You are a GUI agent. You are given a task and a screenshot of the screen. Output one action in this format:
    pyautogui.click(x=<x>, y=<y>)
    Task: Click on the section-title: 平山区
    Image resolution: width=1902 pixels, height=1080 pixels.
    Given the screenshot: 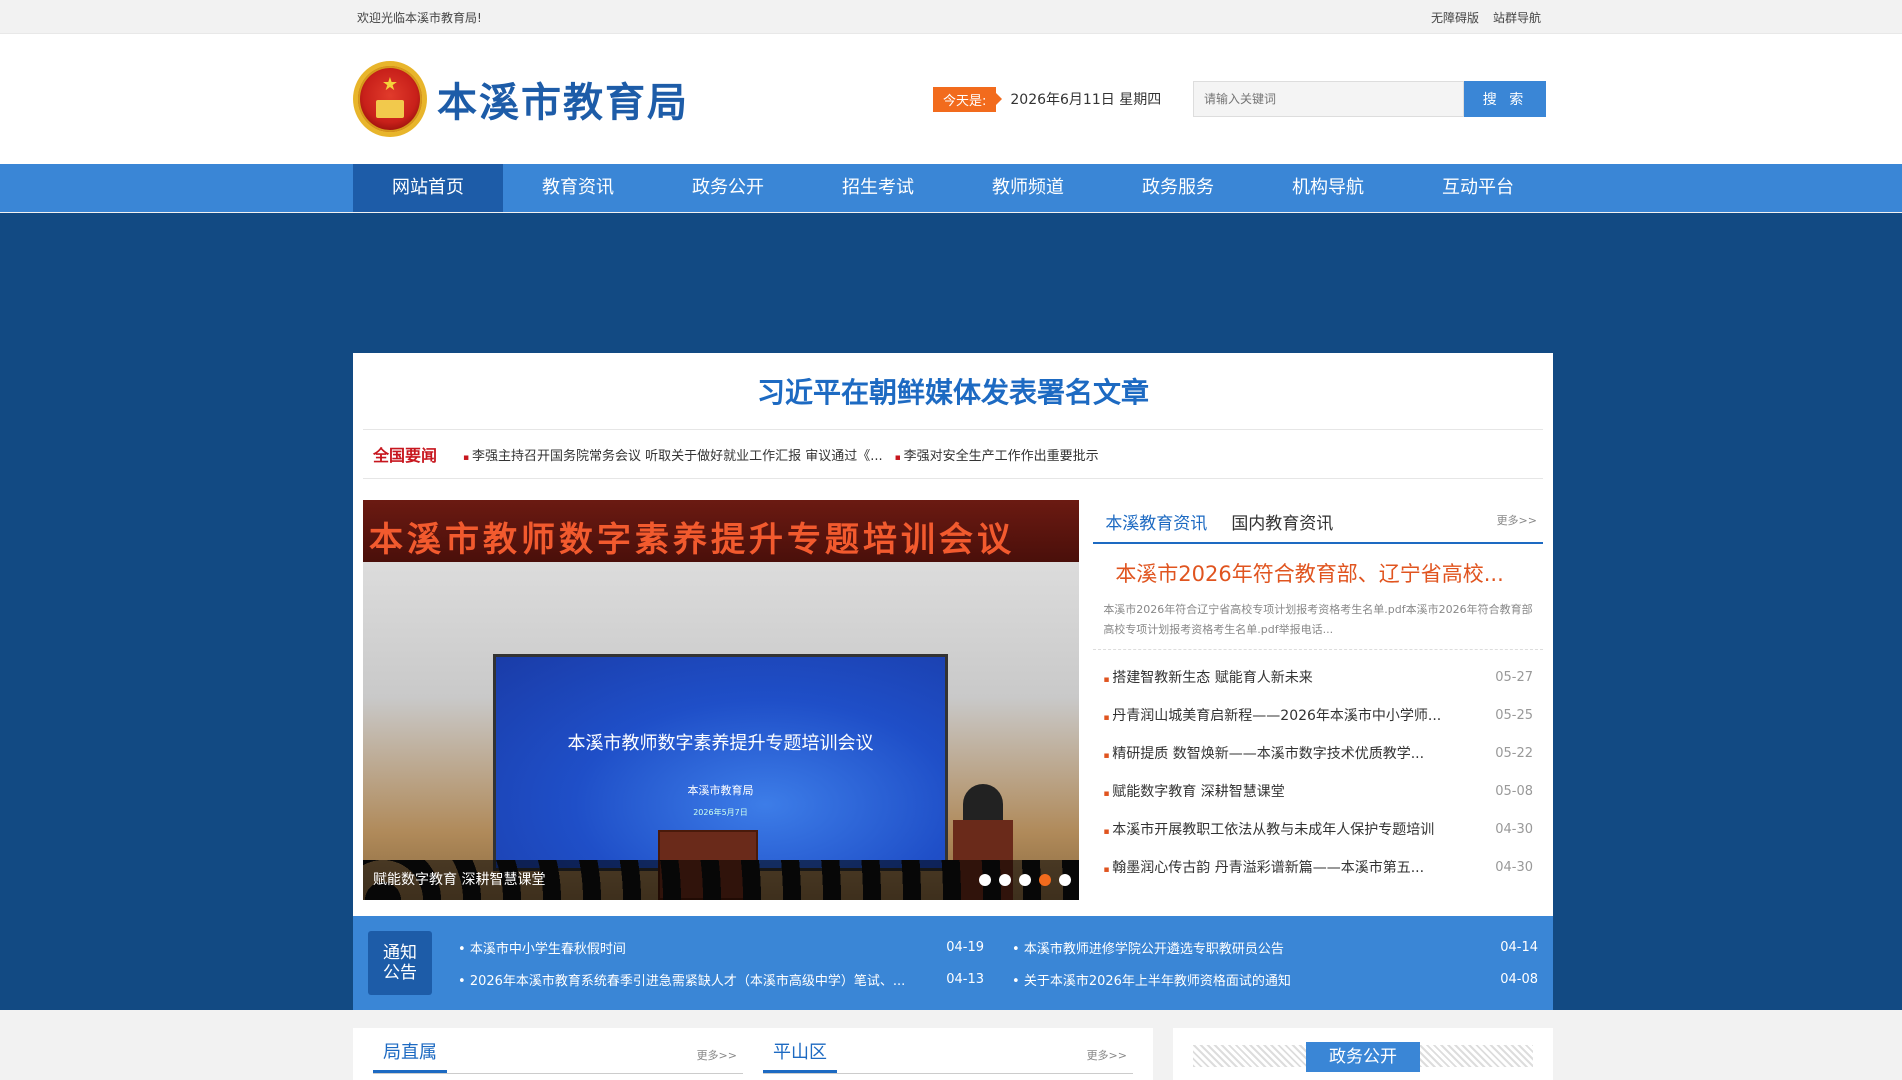 What is the action you would take?
    pyautogui.click(x=800, y=1055)
    